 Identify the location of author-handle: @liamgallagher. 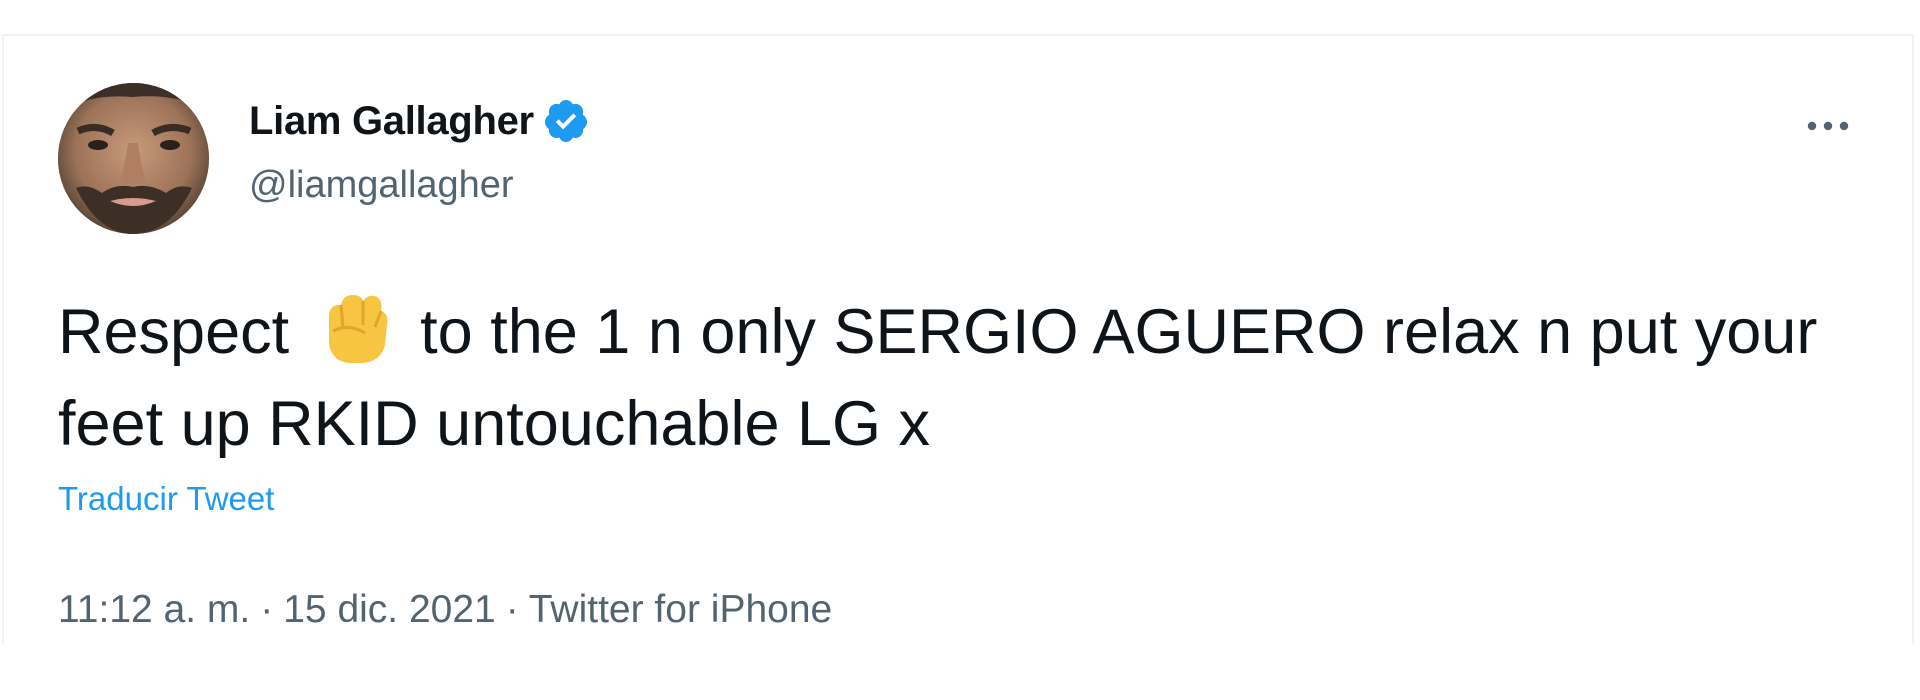
(381, 185).